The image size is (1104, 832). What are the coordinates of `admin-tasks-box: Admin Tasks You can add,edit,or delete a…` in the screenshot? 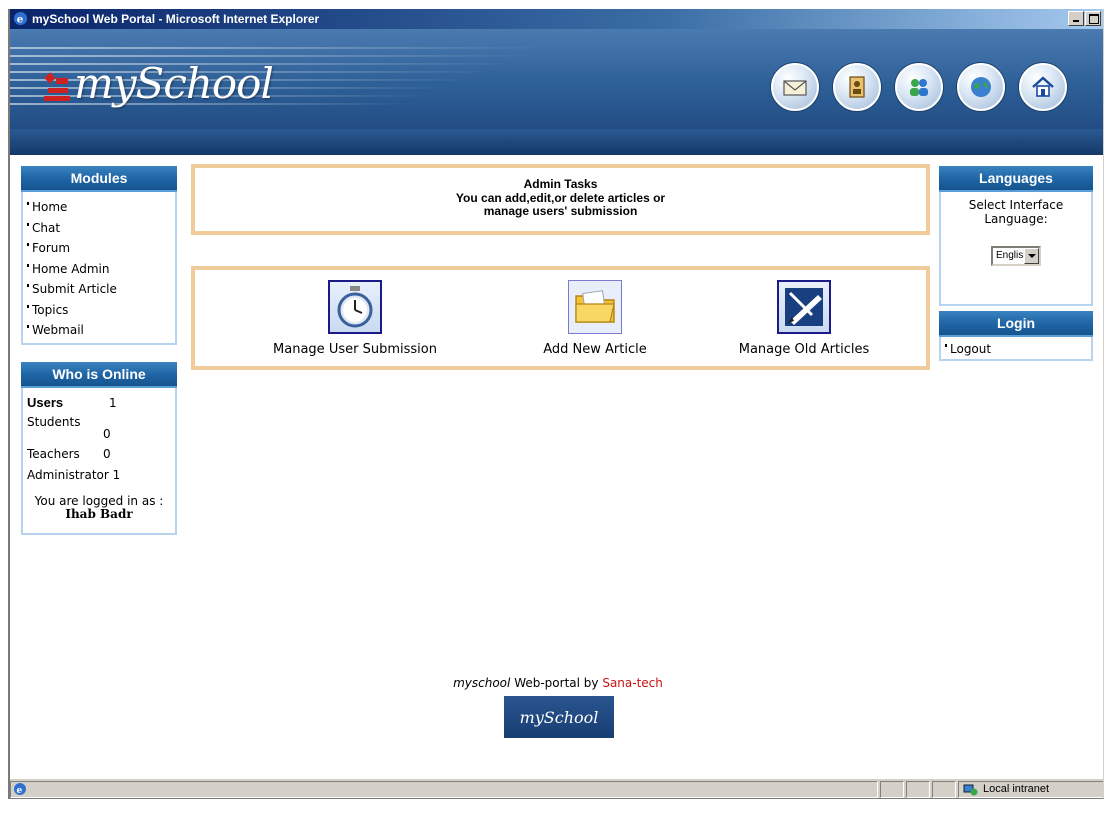 It's located at (560, 199).